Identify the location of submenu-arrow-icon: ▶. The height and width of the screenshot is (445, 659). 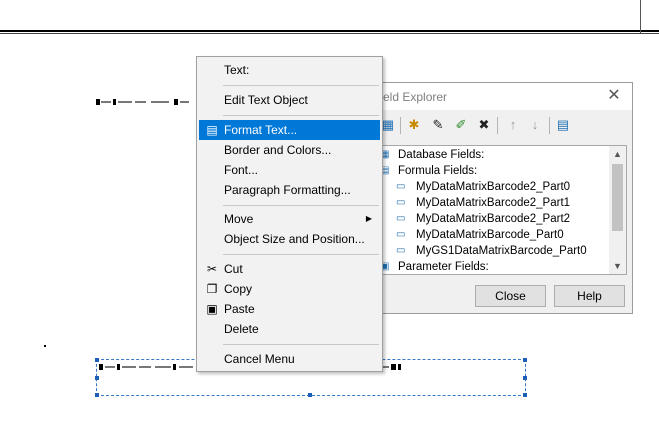
(368, 218).